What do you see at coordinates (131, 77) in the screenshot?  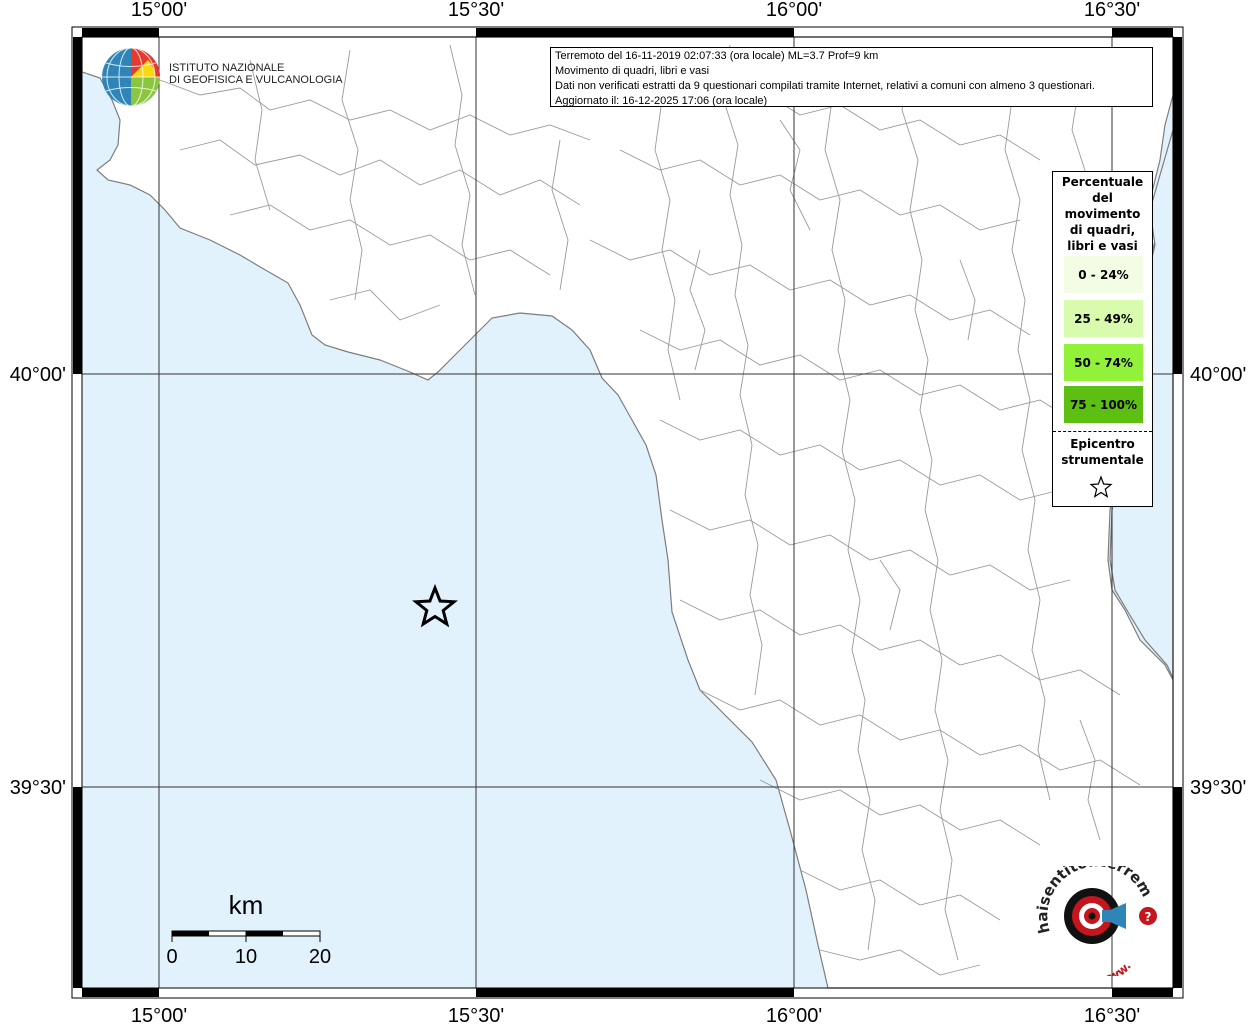 I see `ingv-globe-icon` at bounding box center [131, 77].